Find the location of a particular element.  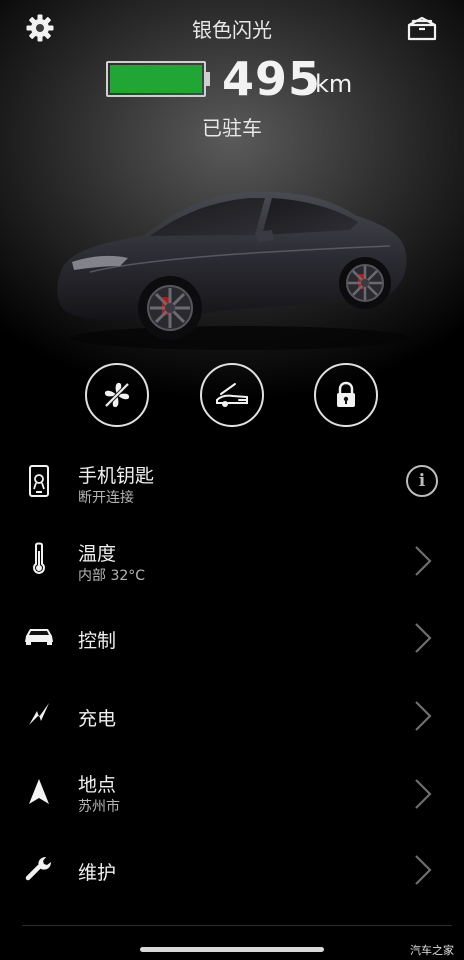

phone-key-status: 断开连接 is located at coordinates (106, 498).